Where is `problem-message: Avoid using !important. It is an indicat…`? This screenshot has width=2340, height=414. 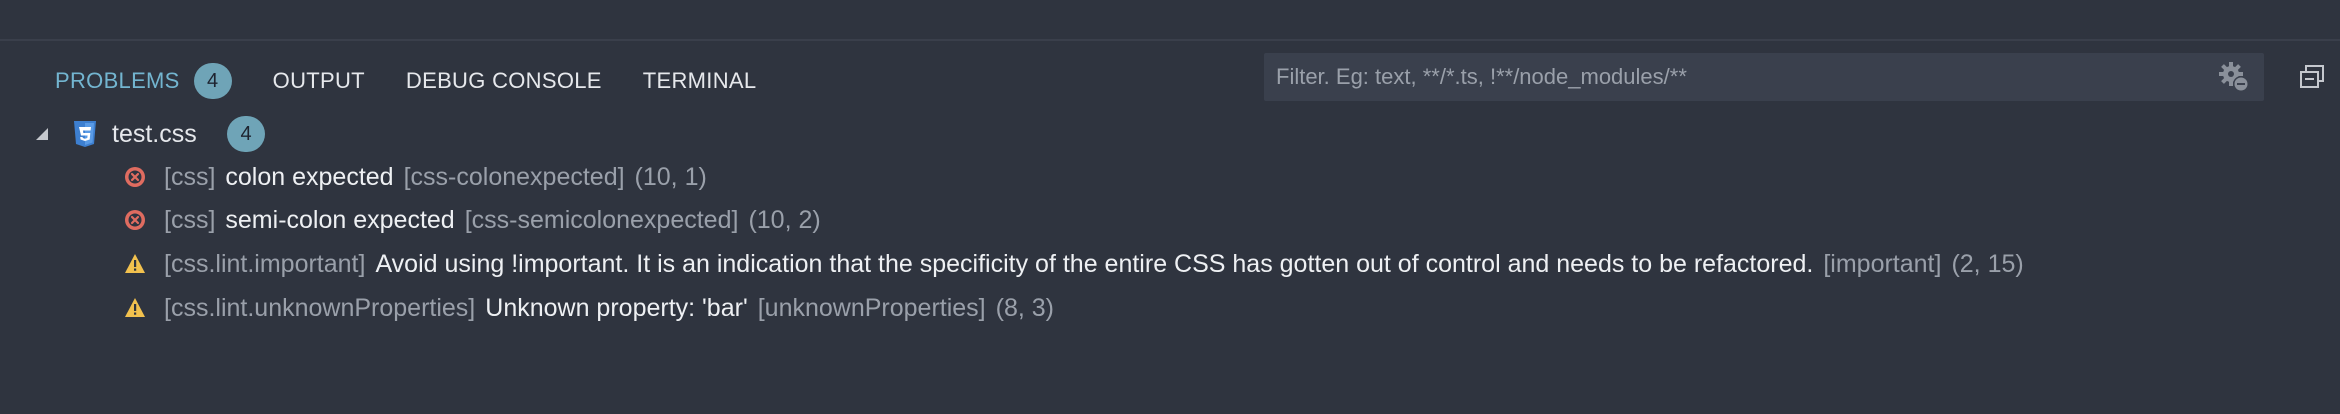 problem-message: Avoid using !important. It is an indicat… is located at coordinates (1094, 264).